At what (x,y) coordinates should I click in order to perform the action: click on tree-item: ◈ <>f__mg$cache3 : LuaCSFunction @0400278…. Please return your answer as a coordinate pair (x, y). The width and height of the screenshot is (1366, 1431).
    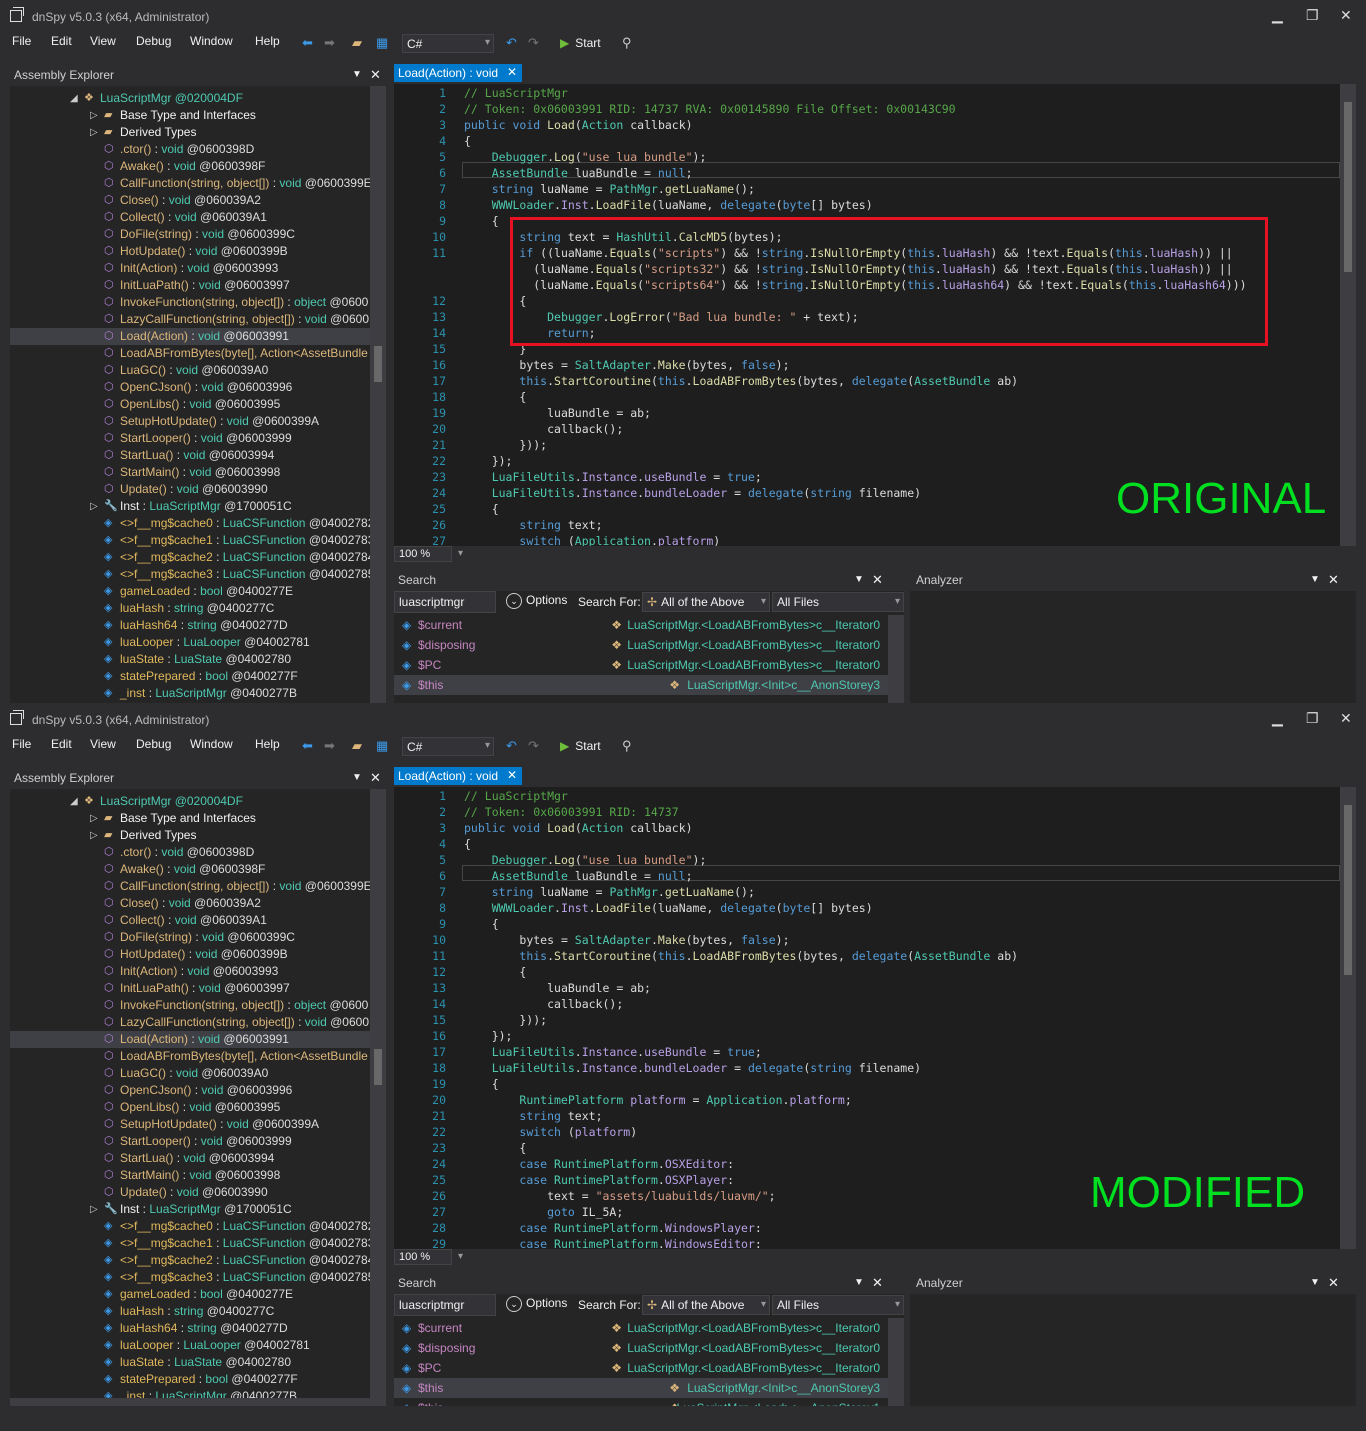
    Looking at the image, I should click on (190, 574).